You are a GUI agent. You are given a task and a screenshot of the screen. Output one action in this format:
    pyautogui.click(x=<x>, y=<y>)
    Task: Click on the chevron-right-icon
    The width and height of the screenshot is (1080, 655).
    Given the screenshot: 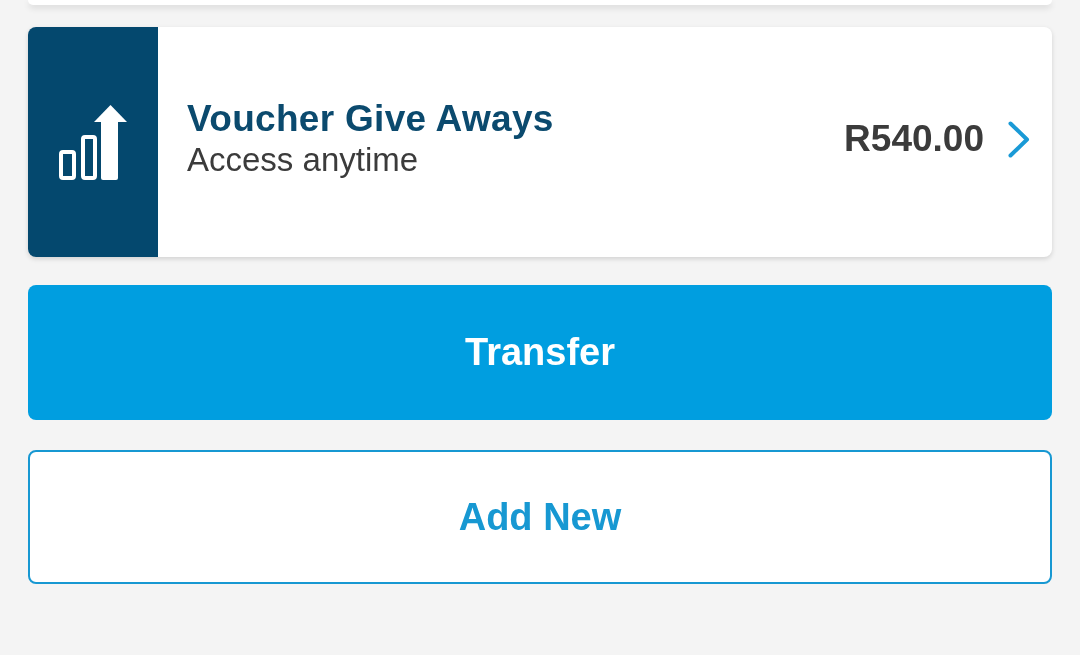 What is the action you would take?
    pyautogui.click(x=1019, y=139)
    